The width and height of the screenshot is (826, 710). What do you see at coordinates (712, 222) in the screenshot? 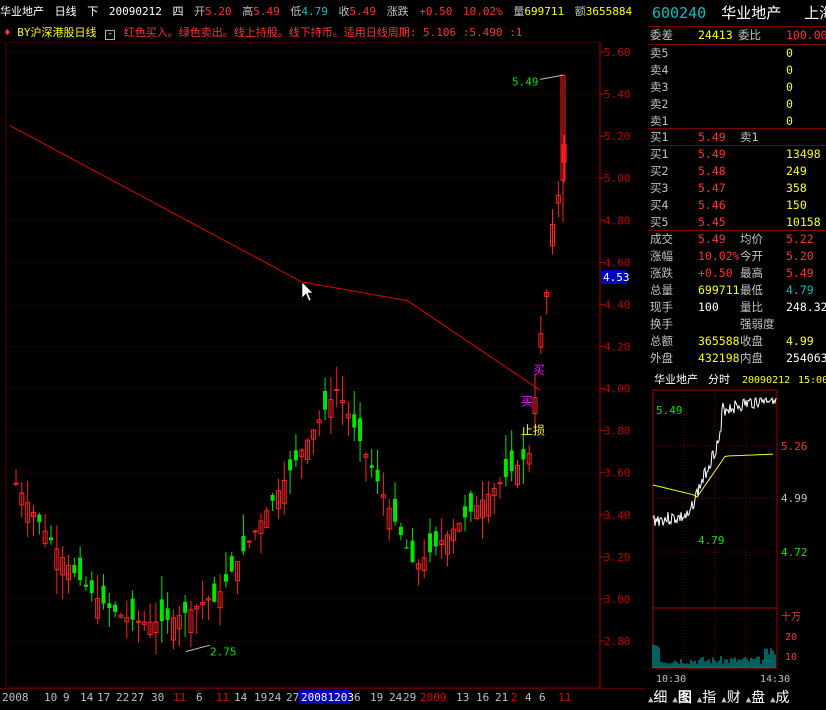
I see `buy-price: 5.45` at bounding box center [712, 222].